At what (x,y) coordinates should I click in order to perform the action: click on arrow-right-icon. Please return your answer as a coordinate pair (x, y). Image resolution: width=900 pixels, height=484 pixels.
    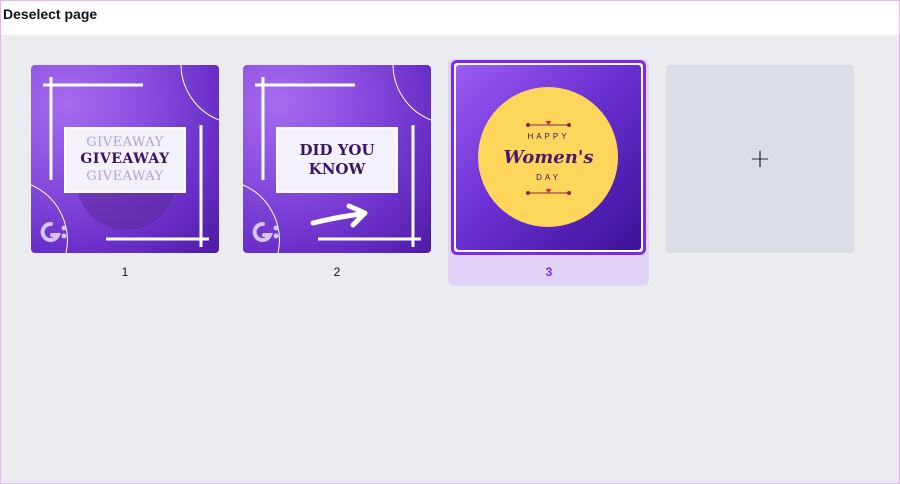
    Looking at the image, I should click on (339, 215).